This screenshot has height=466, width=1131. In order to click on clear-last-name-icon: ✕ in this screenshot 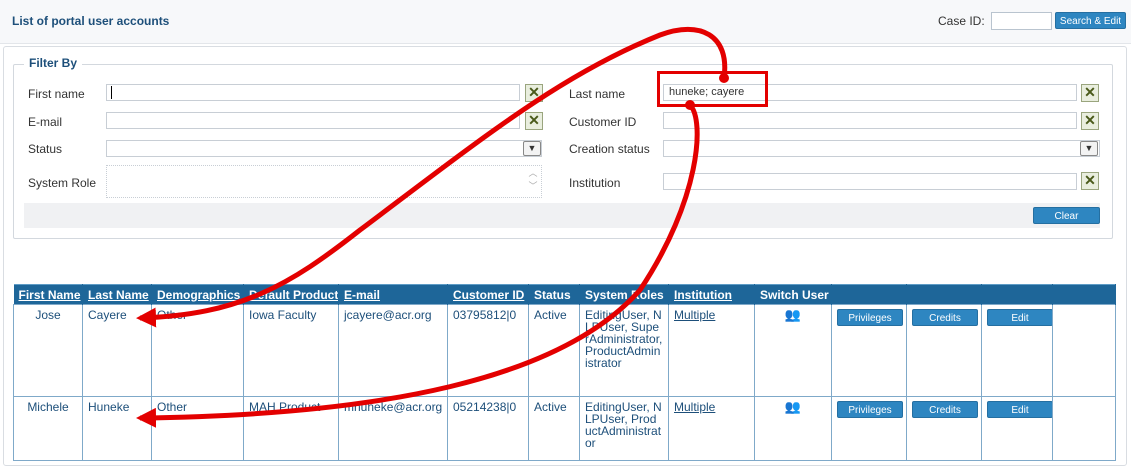, I will do `click(1090, 93)`.